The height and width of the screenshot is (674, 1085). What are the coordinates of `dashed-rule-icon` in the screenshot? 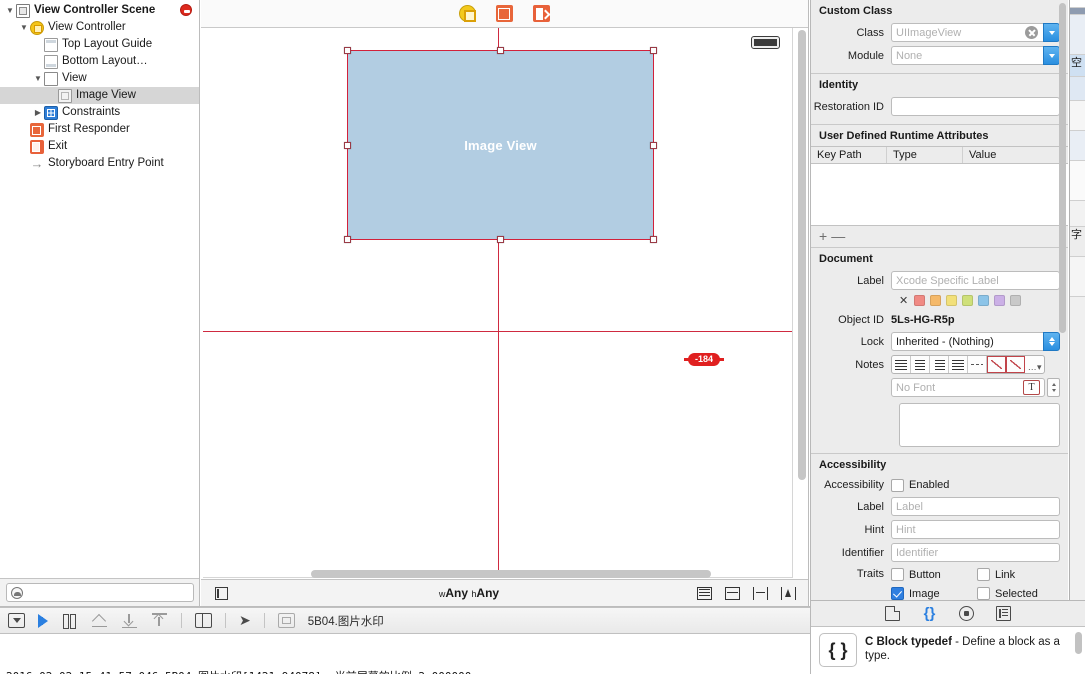 It's located at (977, 364).